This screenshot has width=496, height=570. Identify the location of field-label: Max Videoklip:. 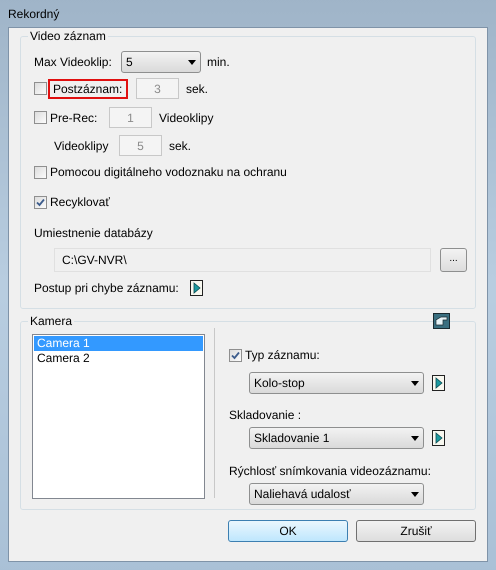
(73, 62).